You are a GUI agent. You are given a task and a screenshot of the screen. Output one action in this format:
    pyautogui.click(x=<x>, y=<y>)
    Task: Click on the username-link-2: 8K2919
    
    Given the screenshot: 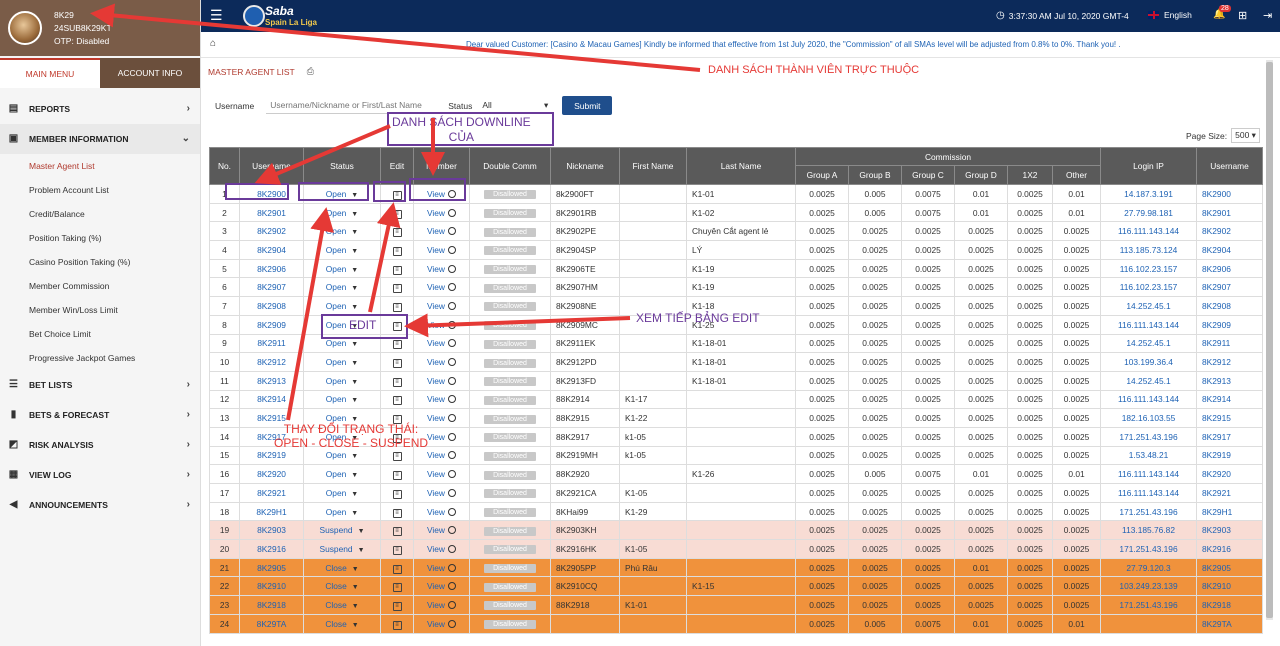 What is the action you would take?
    pyautogui.click(x=1230, y=455)
    